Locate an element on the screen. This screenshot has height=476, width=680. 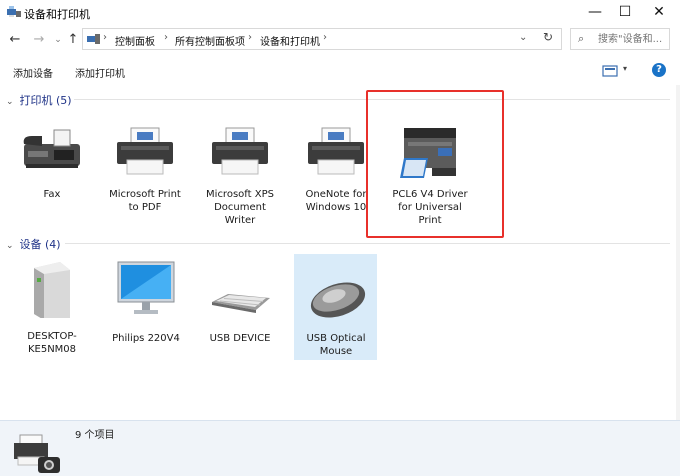
fax-icon is located at coordinates (51, 148).